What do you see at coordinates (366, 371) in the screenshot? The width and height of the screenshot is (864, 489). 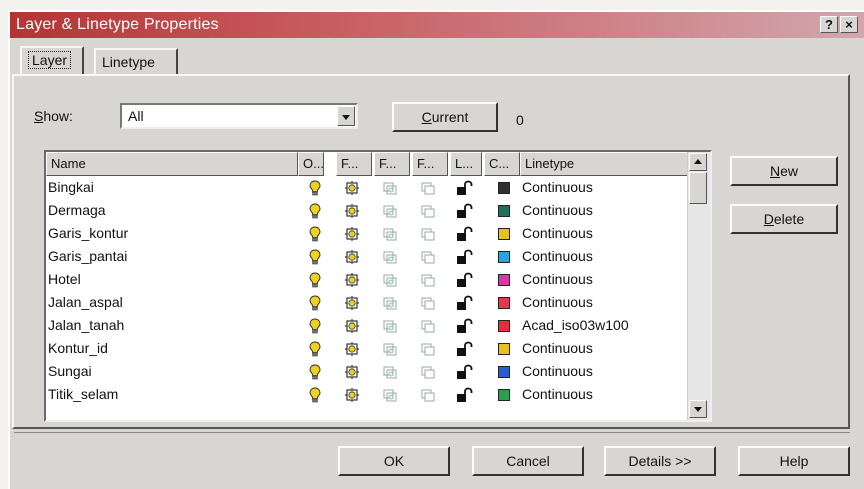 I see `table-row: Sungai Continuous` at bounding box center [366, 371].